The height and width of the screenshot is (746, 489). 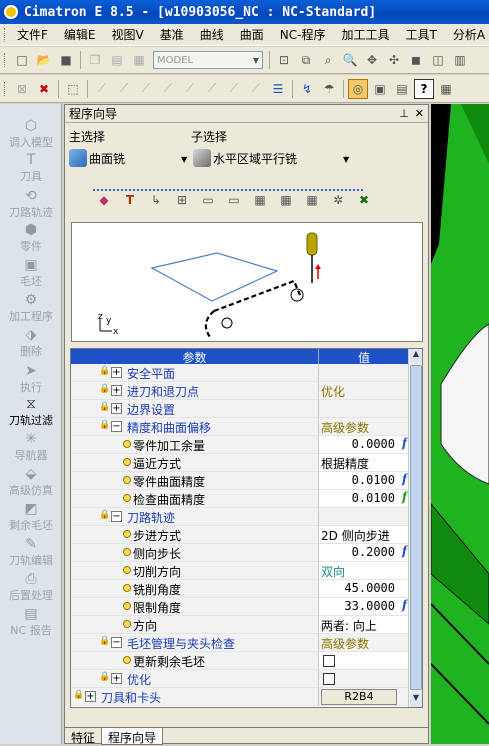 What do you see at coordinates (328, 60) in the screenshot?
I see `zoom-icon: ⌕` at bounding box center [328, 60].